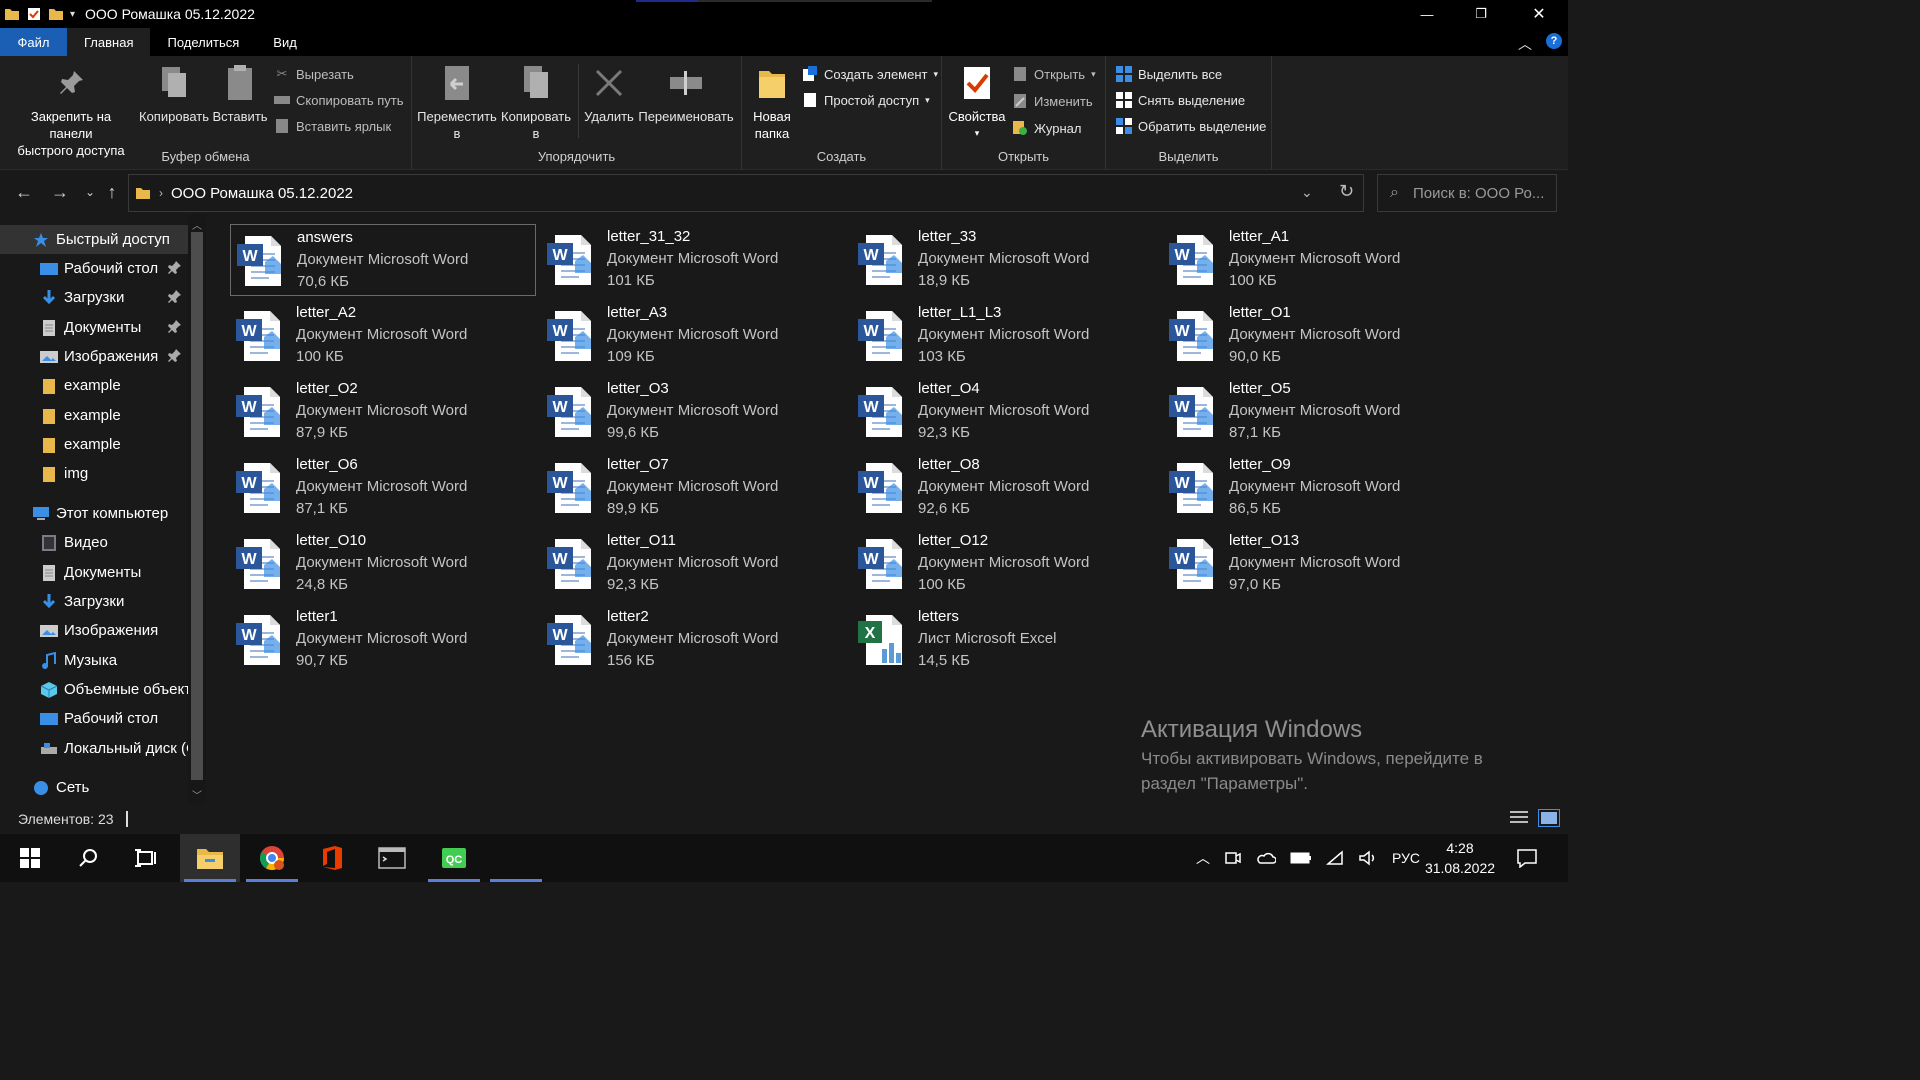 The width and height of the screenshot is (1920, 1080). I want to click on file-tile: Wletter_O9 Документ Microsoft Word 86,5 КБ, so click(1316, 488).